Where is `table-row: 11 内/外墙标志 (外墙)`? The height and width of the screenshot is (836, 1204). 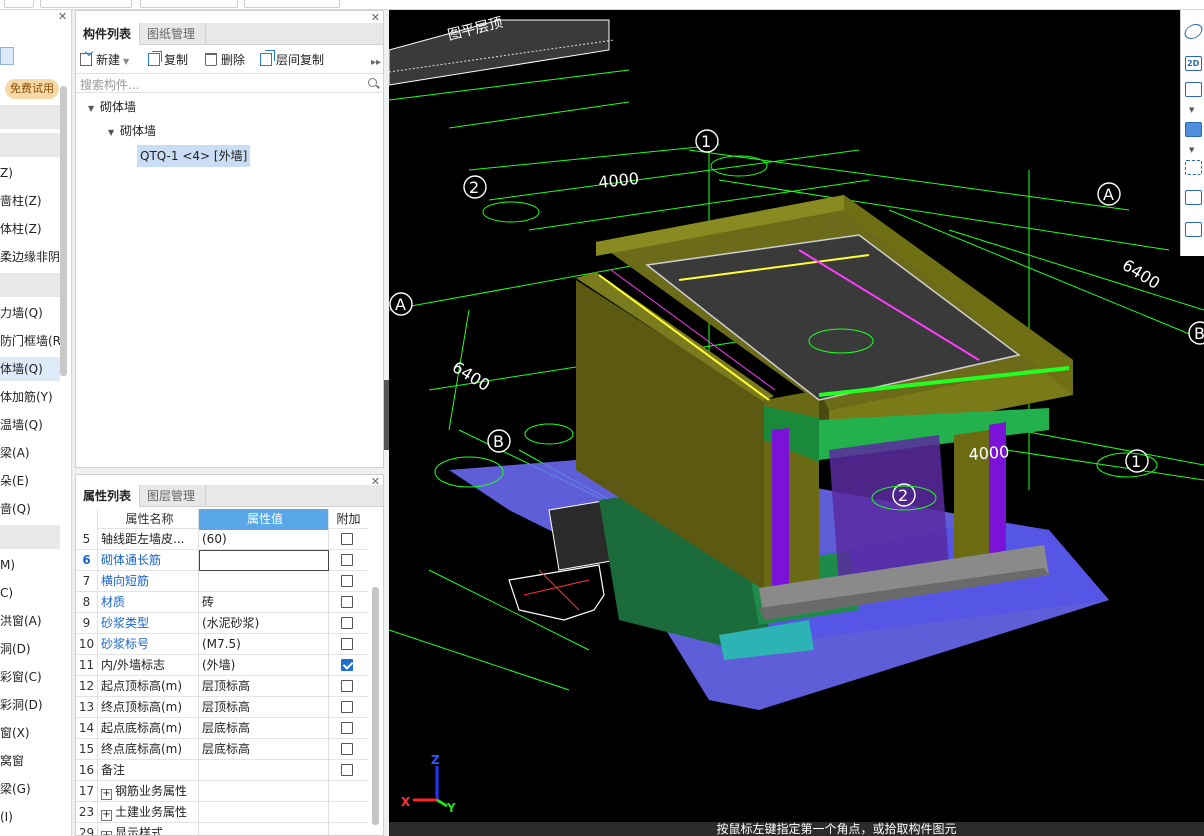
table-row: 11 内/外墙标志 (外墙) is located at coordinates (222, 665).